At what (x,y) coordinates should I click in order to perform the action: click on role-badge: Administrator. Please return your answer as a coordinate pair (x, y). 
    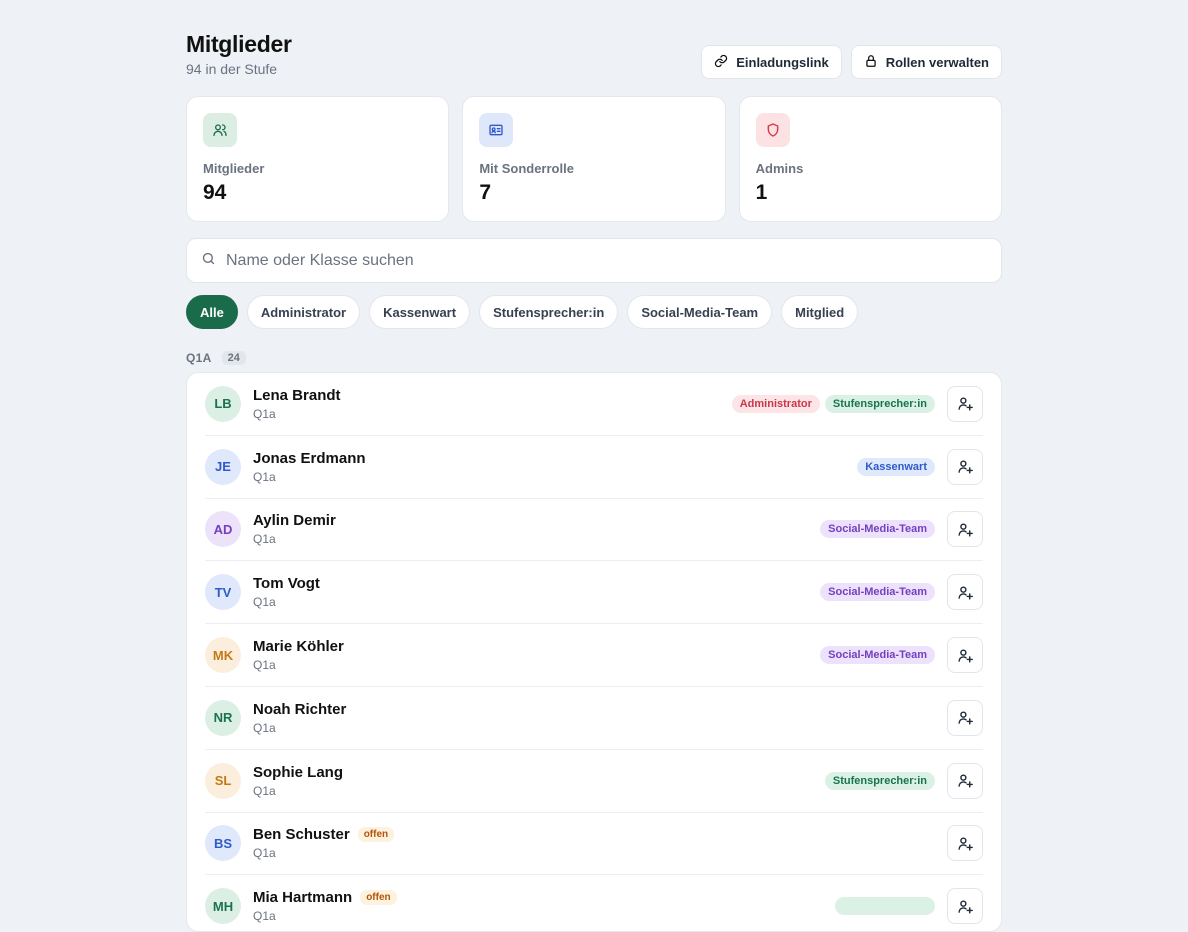
    Looking at the image, I should click on (775, 403).